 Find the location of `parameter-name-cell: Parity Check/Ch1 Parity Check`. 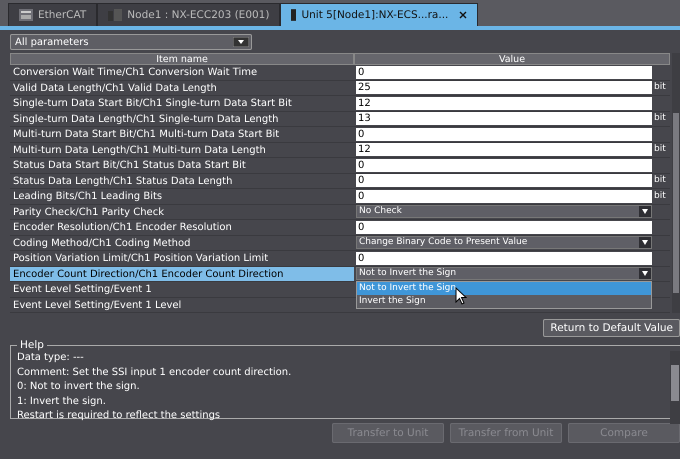

parameter-name-cell: Parity Check/Ch1 Parity Check is located at coordinates (182, 212).